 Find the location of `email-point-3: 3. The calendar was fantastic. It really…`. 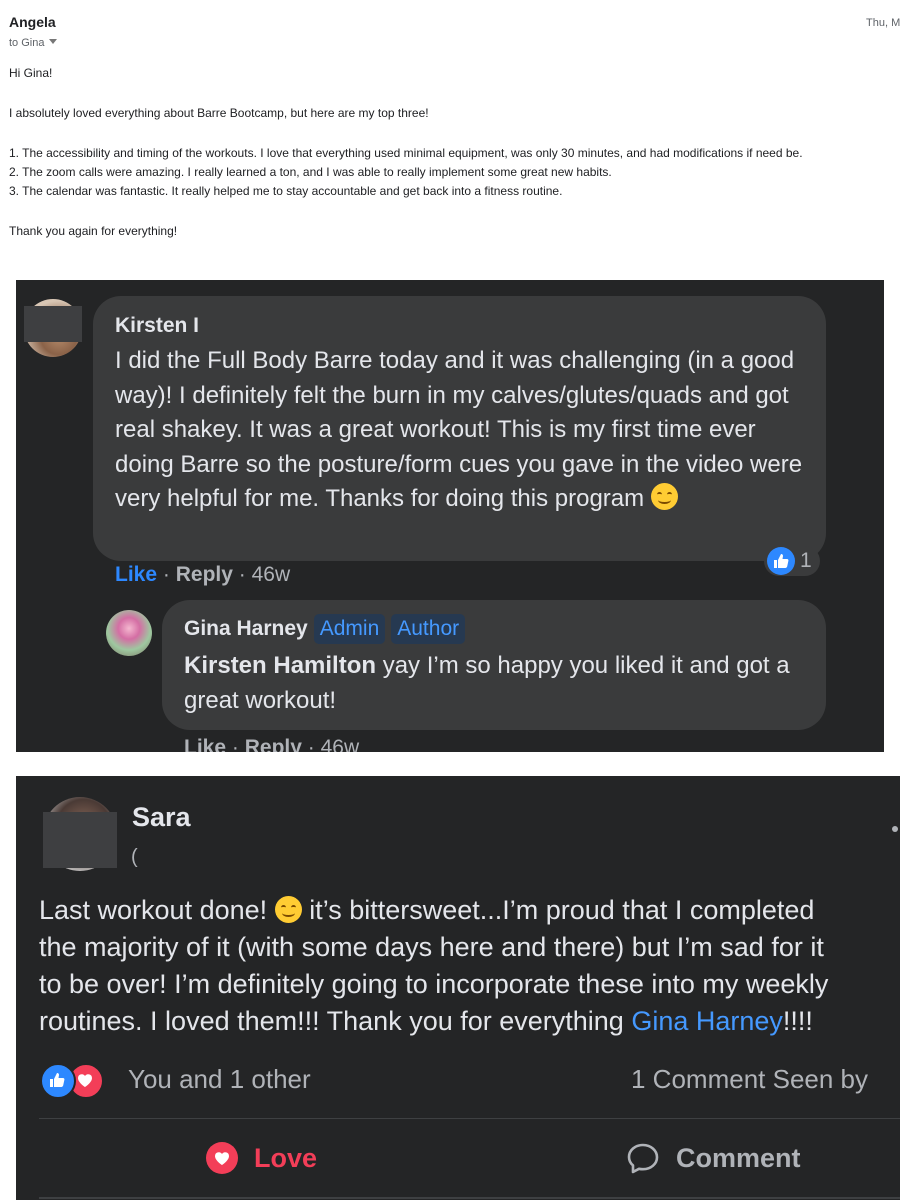

email-point-3: 3. The calendar was fantastic. It really… is located at coordinates (286, 191).